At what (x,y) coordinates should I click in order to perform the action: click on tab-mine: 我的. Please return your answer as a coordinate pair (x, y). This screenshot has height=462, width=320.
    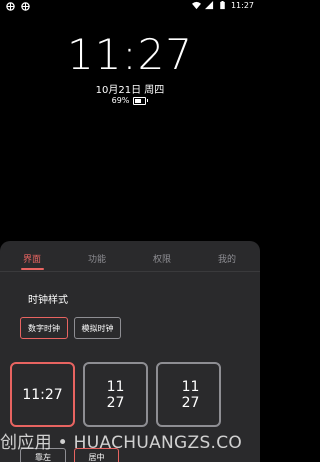
    Looking at the image, I should click on (227, 258).